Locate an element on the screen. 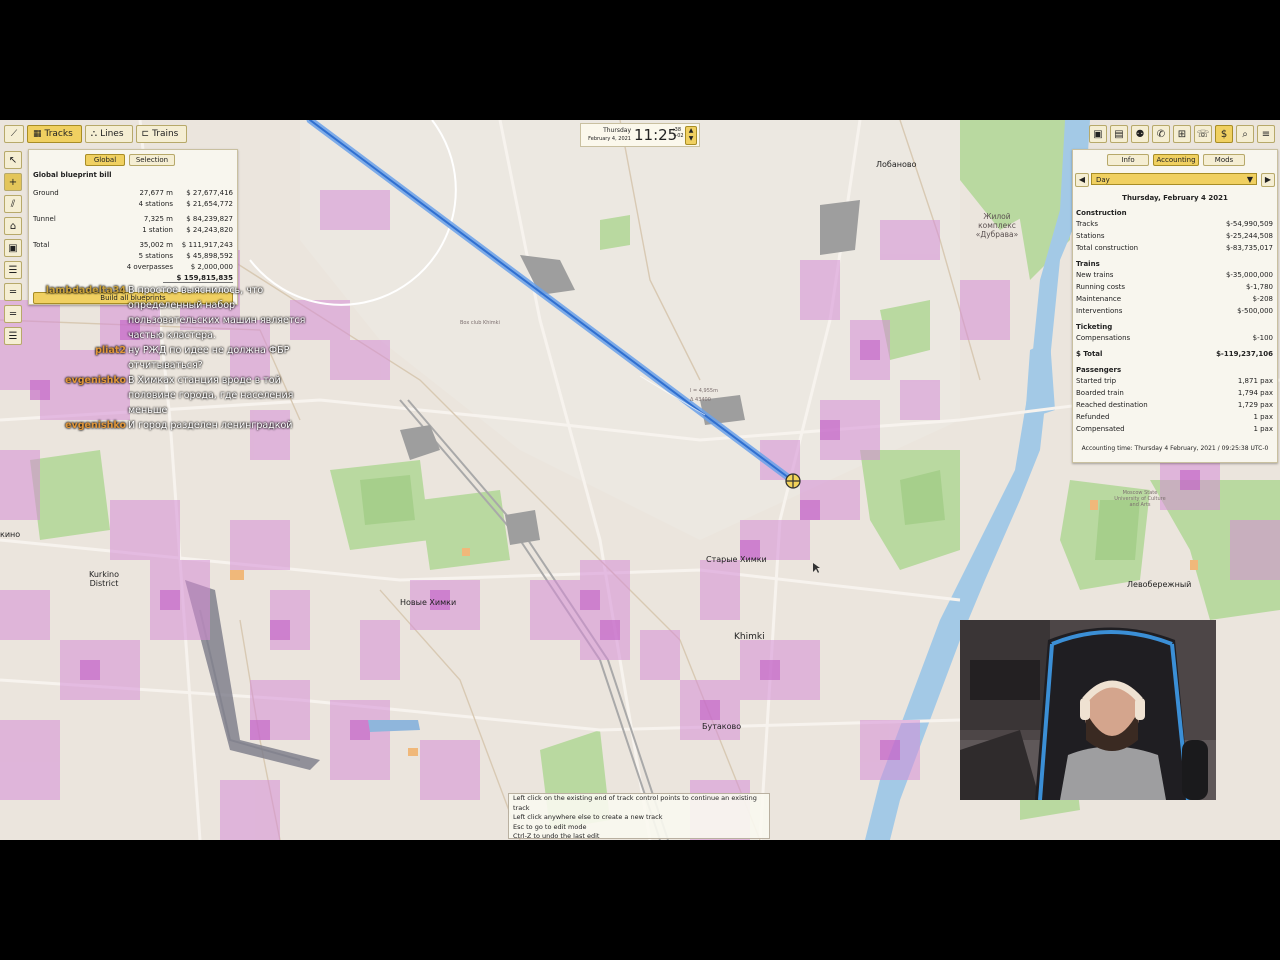 The height and width of the screenshot is (960, 1280). chevron-down-icon: ▼ is located at coordinates (1249, 179).